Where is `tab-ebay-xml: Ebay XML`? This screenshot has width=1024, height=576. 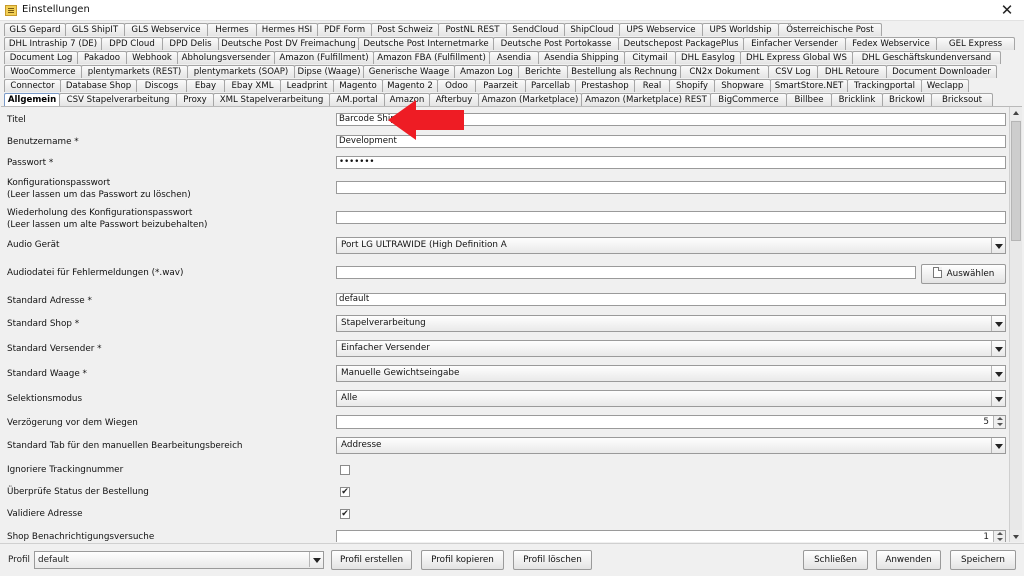 tab-ebay-xml: Ebay XML is located at coordinates (252, 85).